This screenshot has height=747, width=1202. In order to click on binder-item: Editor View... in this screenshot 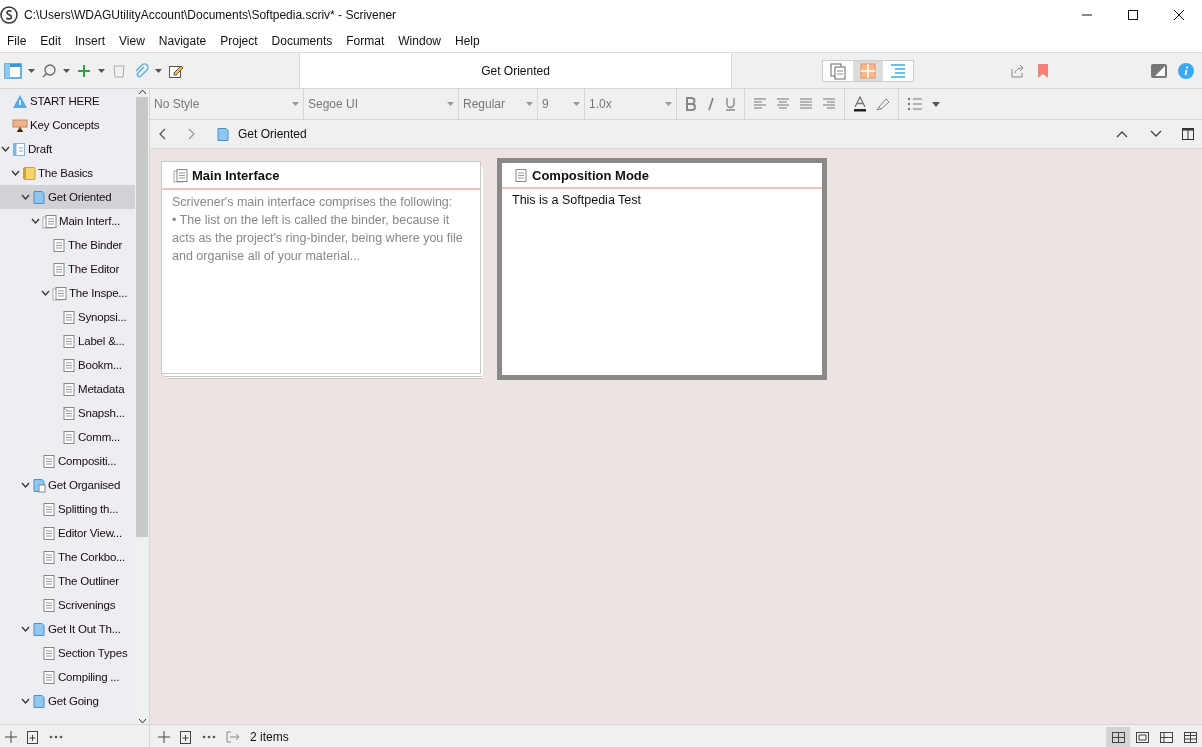, I will do `click(67, 533)`.